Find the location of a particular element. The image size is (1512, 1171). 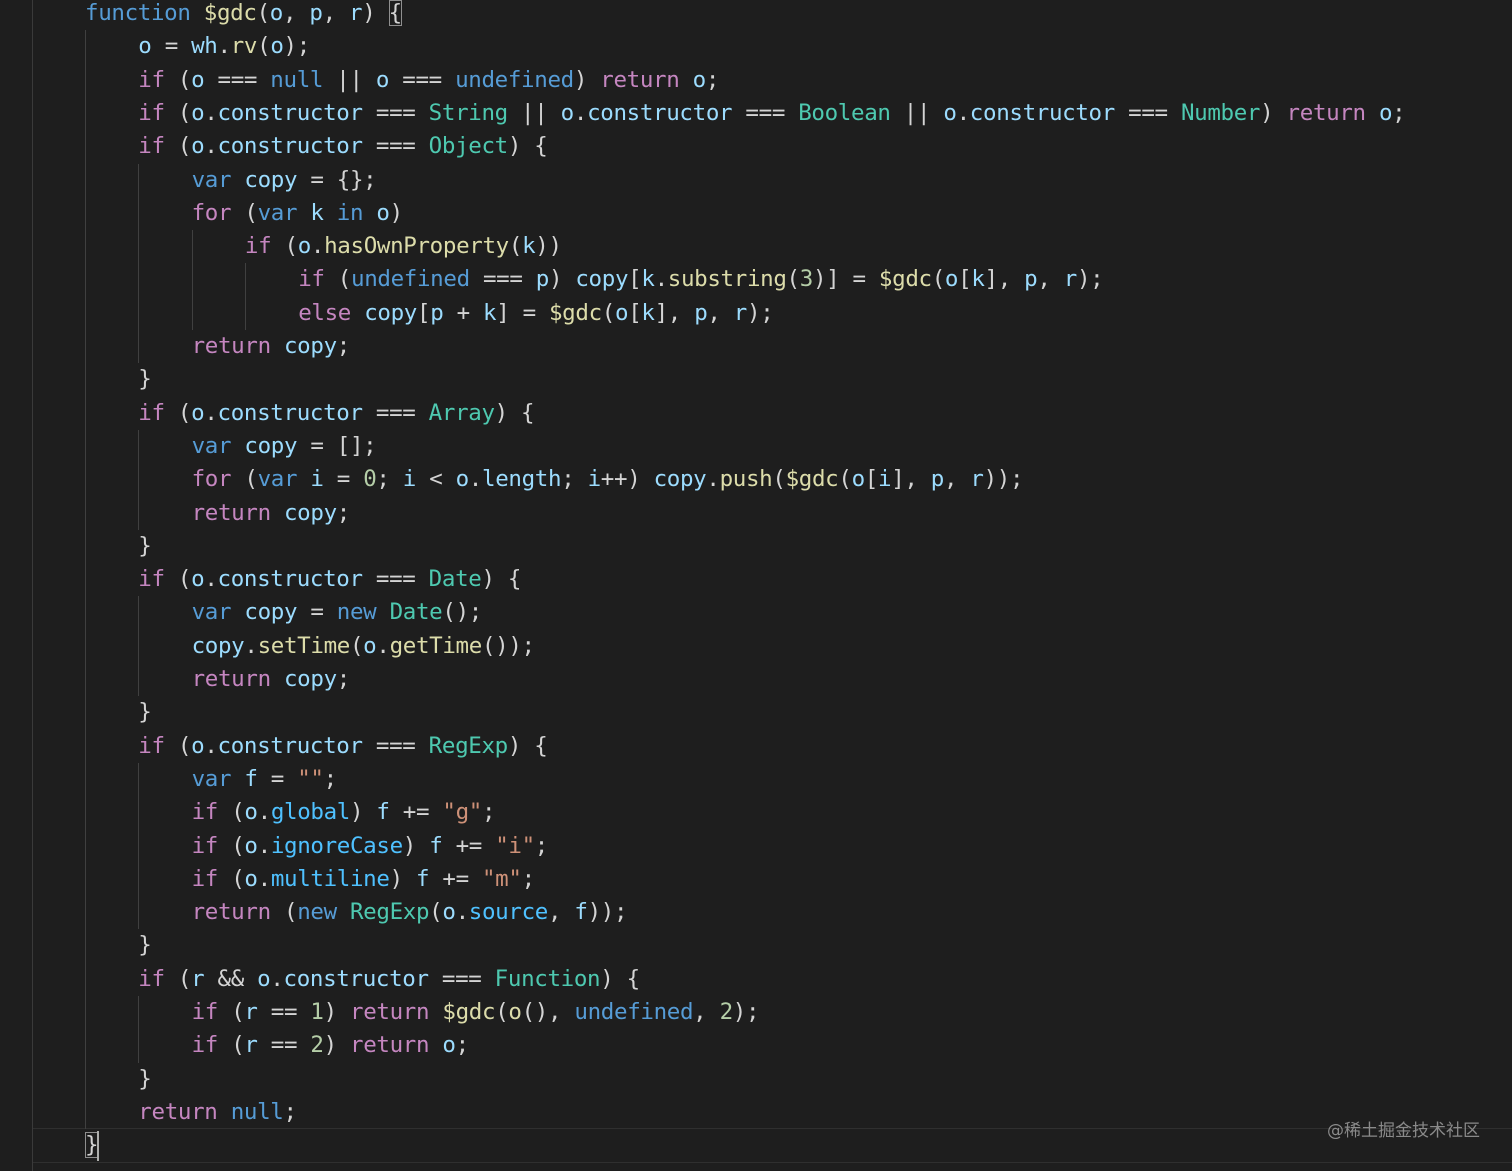

code-token: += is located at coordinates (416, 812).